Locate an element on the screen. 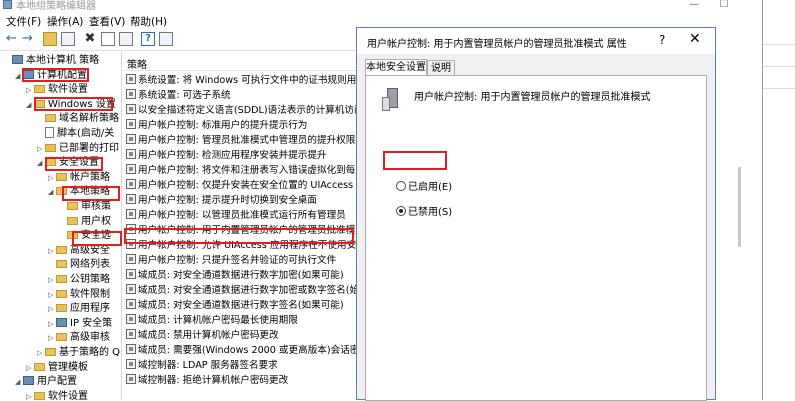  tree-item-label: 用户权 is located at coordinates (96, 221).